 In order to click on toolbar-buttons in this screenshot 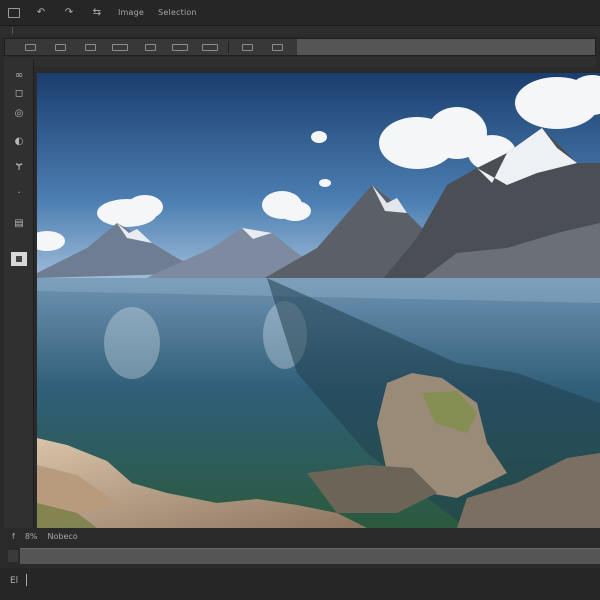, I will do `click(151, 47)`.